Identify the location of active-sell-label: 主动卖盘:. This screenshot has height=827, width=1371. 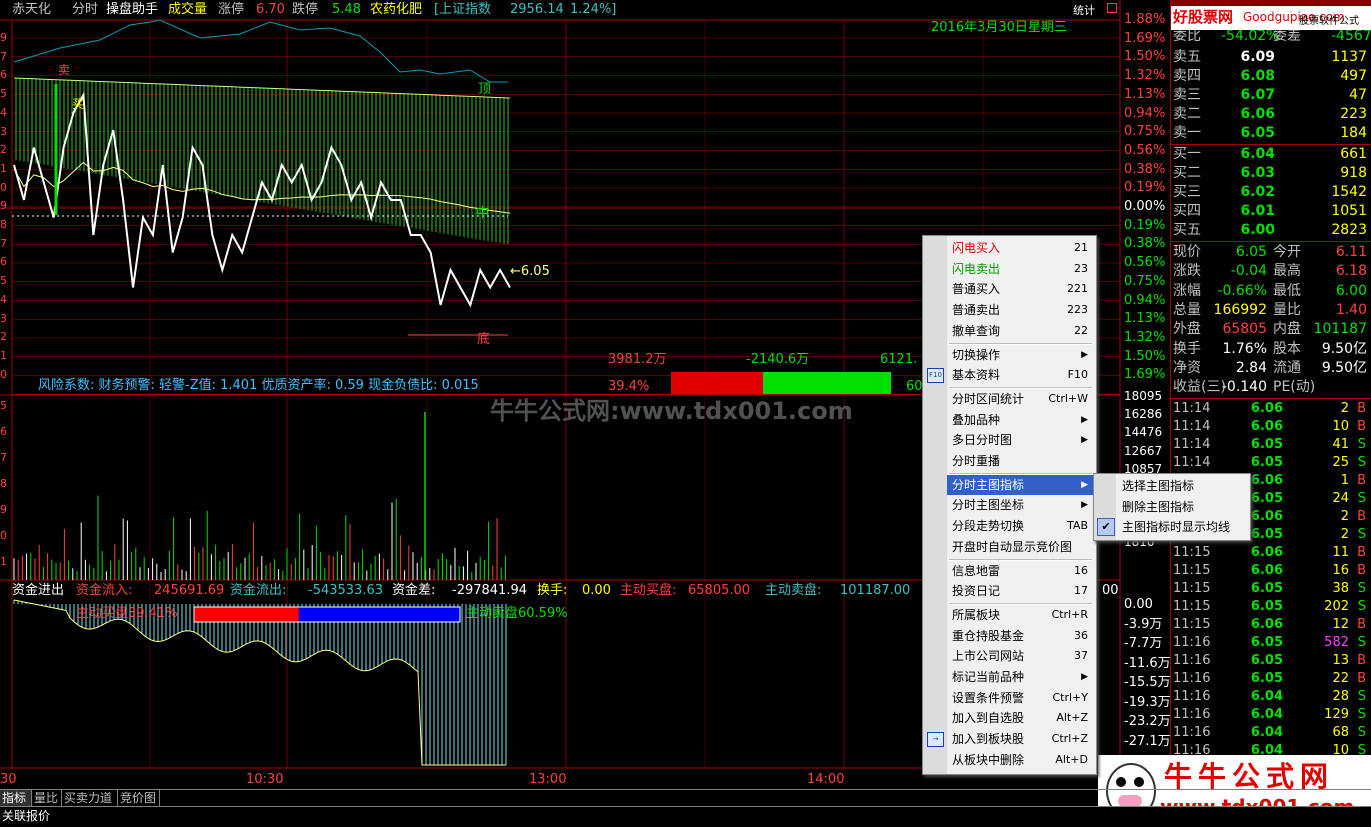
(793, 590).